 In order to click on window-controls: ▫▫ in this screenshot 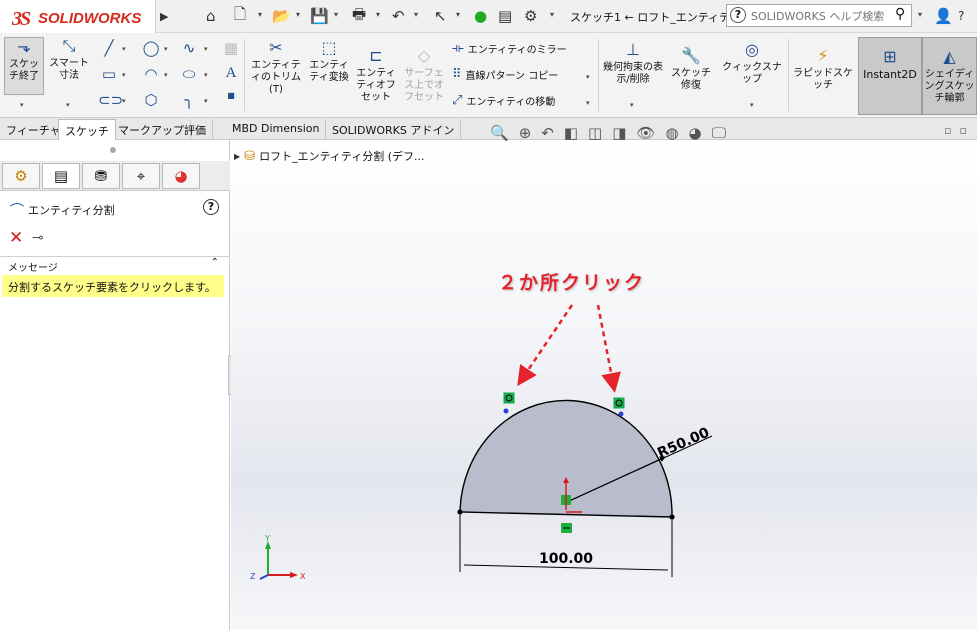, I will do `click(959, 130)`.